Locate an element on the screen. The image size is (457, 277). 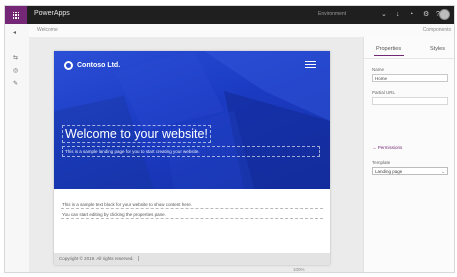
left-rail: ◂ ⇆ ◎ ✎ is located at coordinates (17, 148).